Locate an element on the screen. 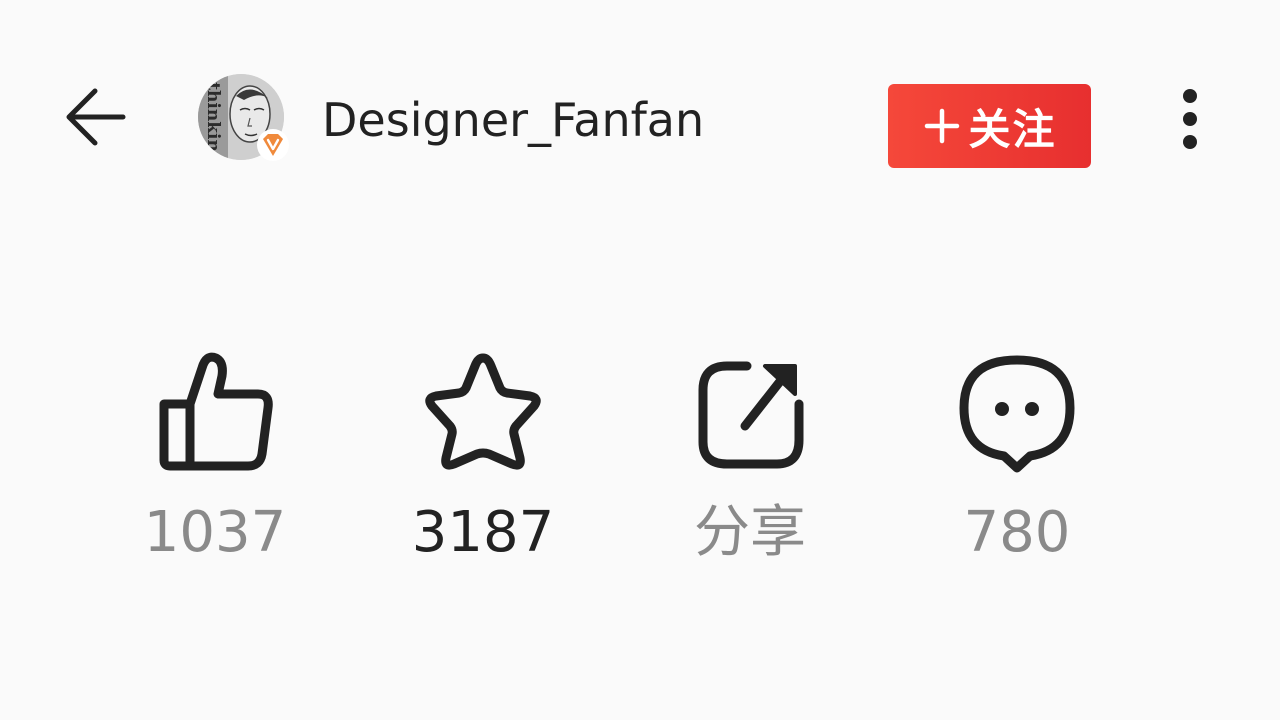 The image size is (1280, 720). back-button is located at coordinates (96, 118).